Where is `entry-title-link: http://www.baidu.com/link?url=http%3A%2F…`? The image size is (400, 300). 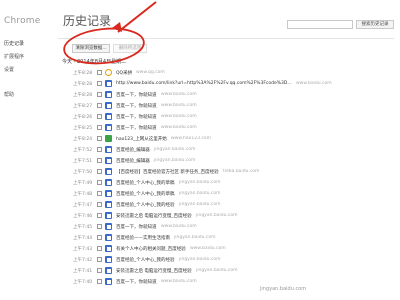
entry-title-link: http://www.baidu.com/link?url=http%3A%2F… is located at coordinates (204, 83).